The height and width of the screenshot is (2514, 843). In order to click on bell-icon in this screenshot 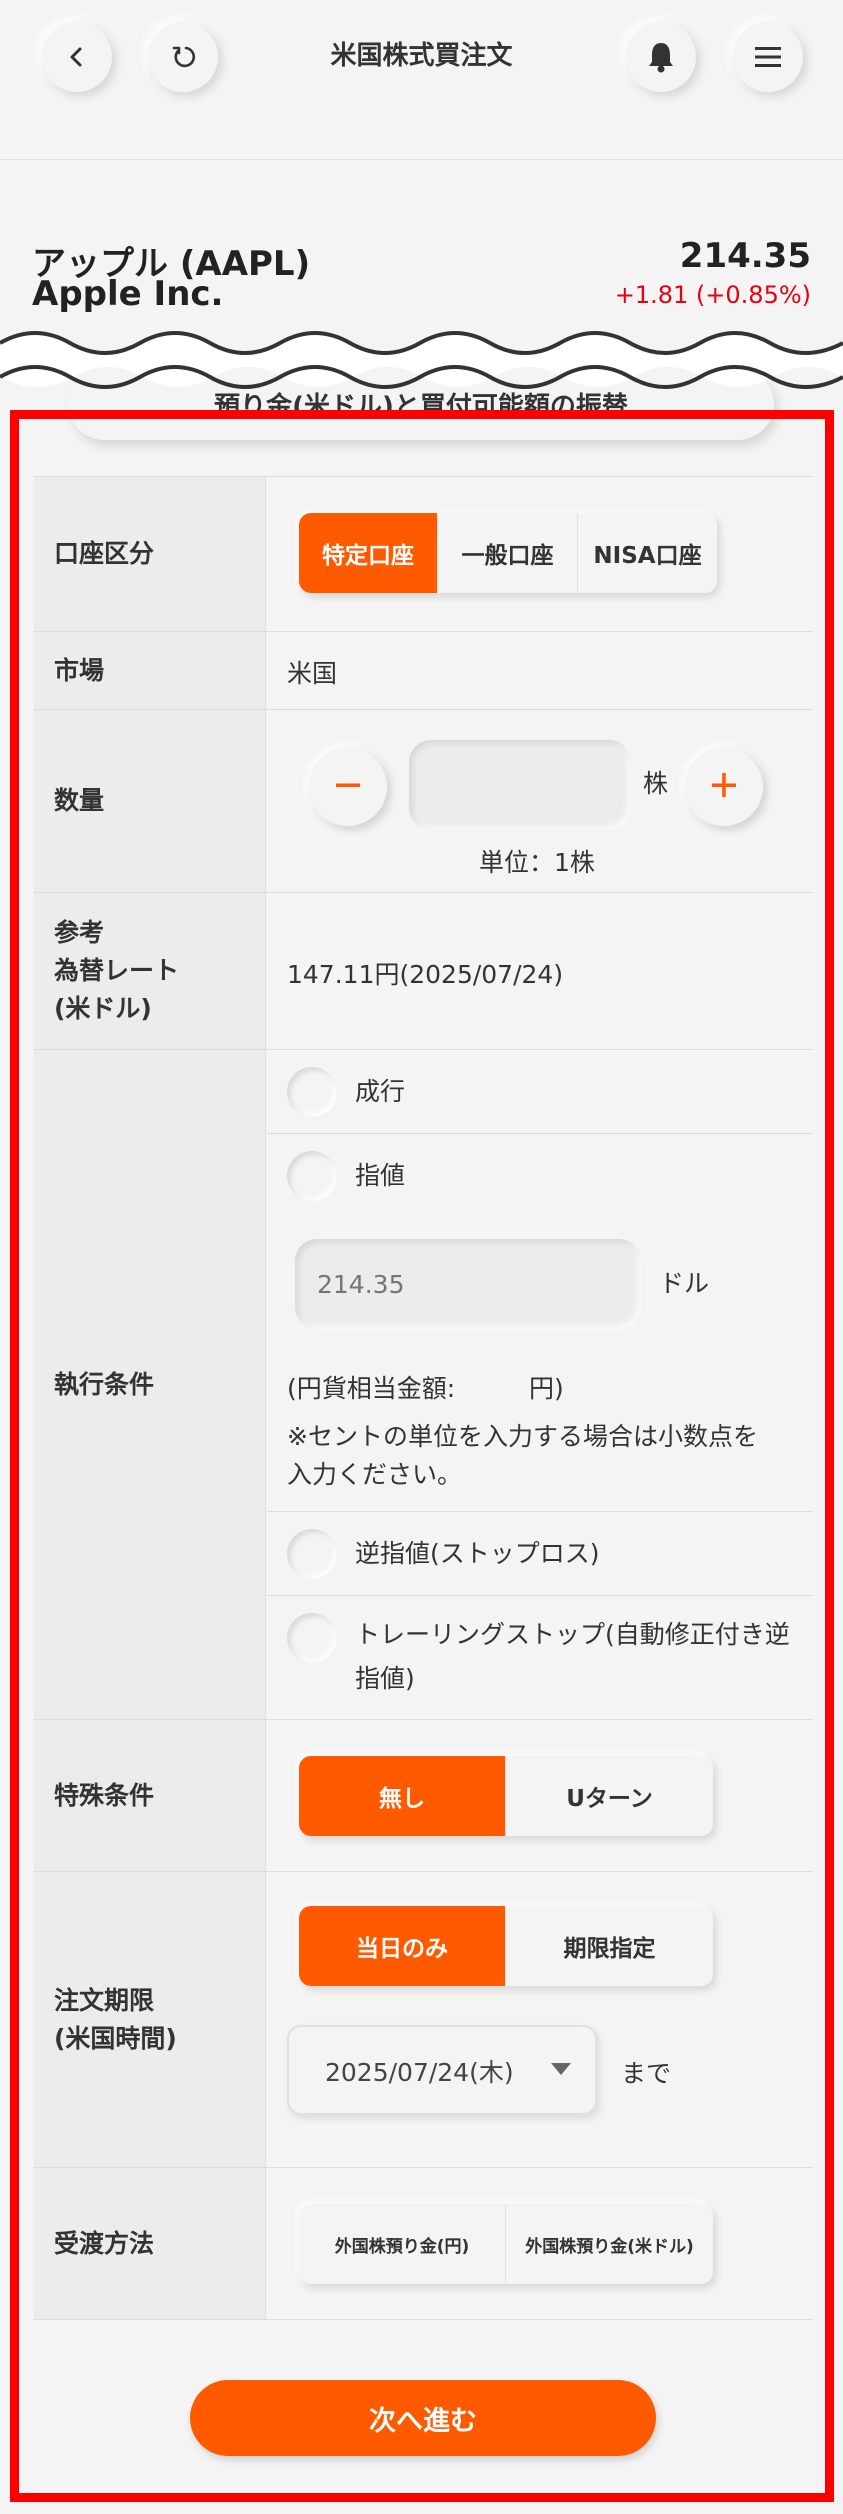, I will do `click(661, 57)`.